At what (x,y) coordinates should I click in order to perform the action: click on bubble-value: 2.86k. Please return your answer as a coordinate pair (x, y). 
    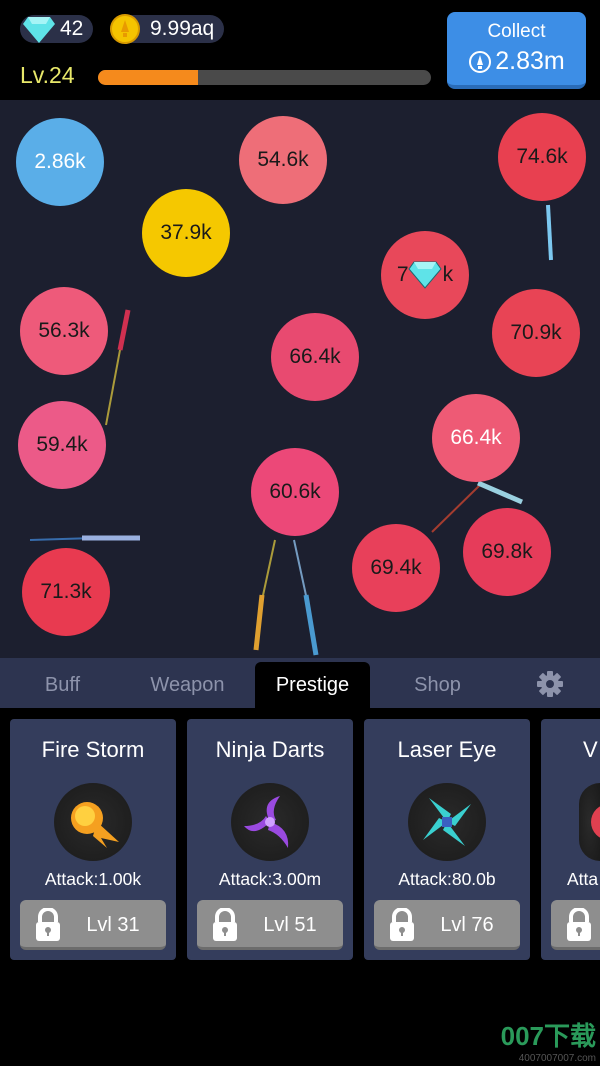
    Looking at the image, I should click on (60, 161).